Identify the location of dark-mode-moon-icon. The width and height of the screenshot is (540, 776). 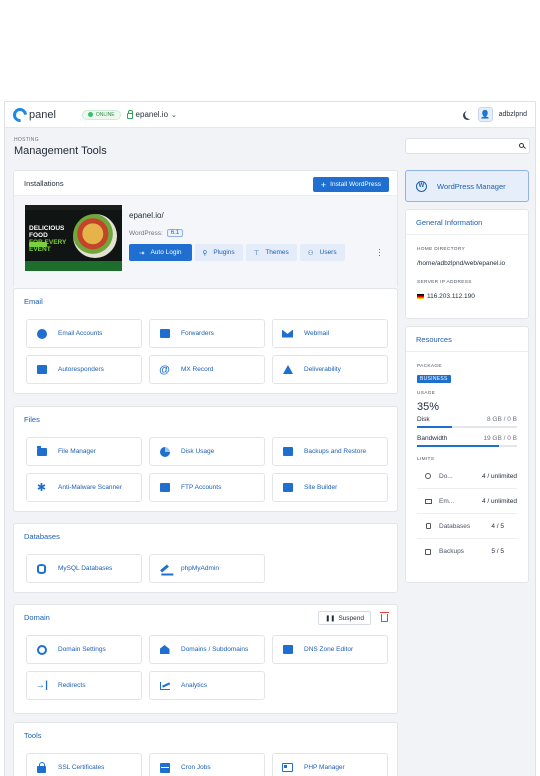
(469, 114).